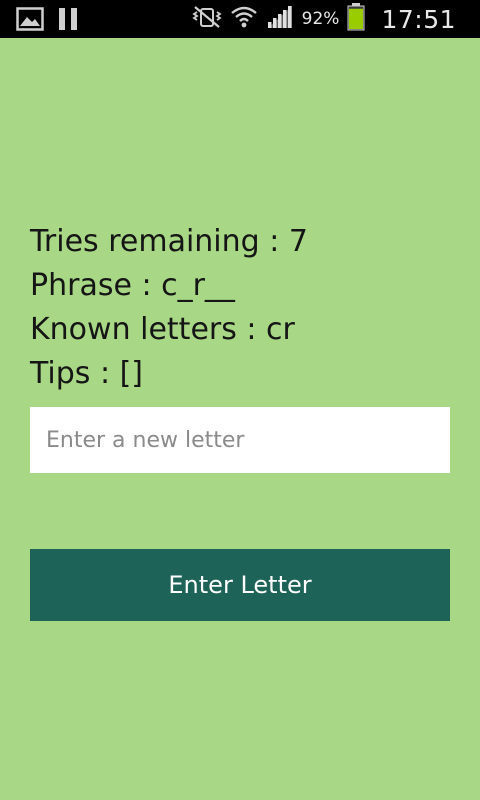  Describe the element at coordinates (240, 585) in the screenshot. I see `enter-letter-button: Enter Letter` at that location.